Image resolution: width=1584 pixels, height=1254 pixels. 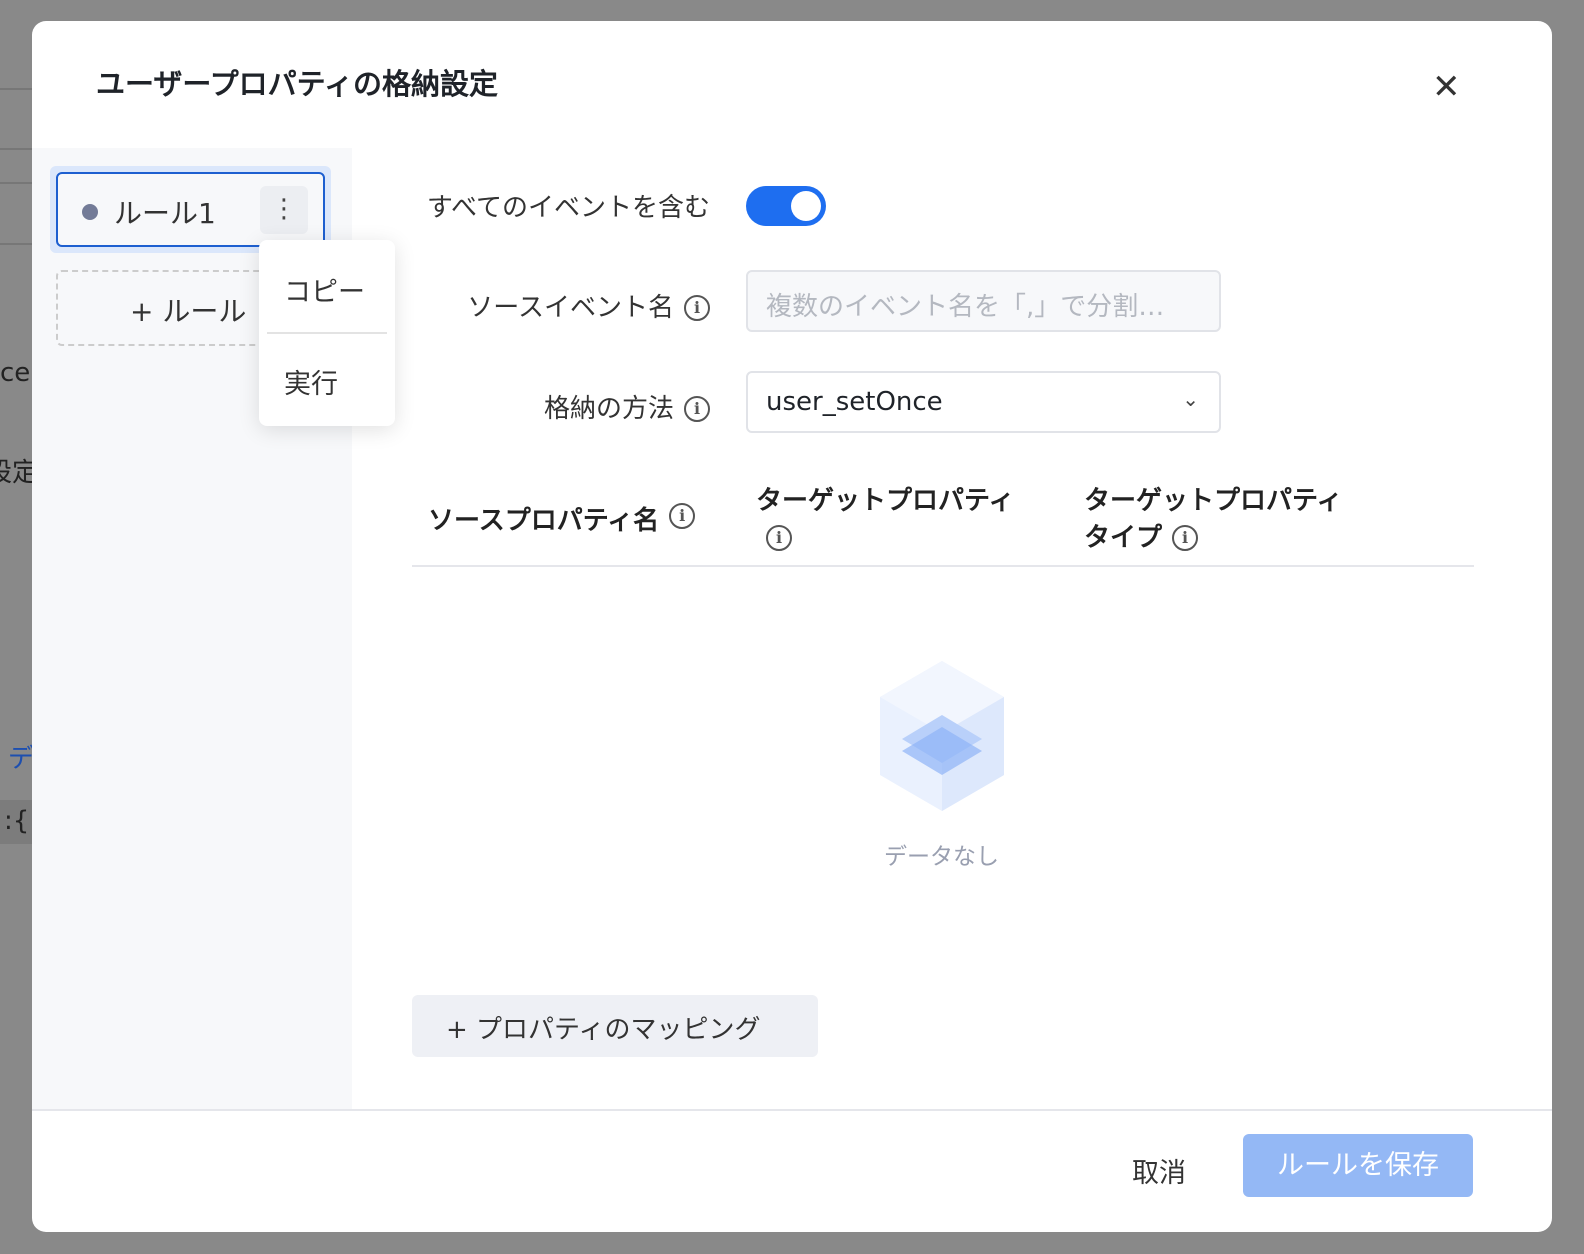 I want to click on rule-context-menu: コピー 実行, so click(x=327, y=333).